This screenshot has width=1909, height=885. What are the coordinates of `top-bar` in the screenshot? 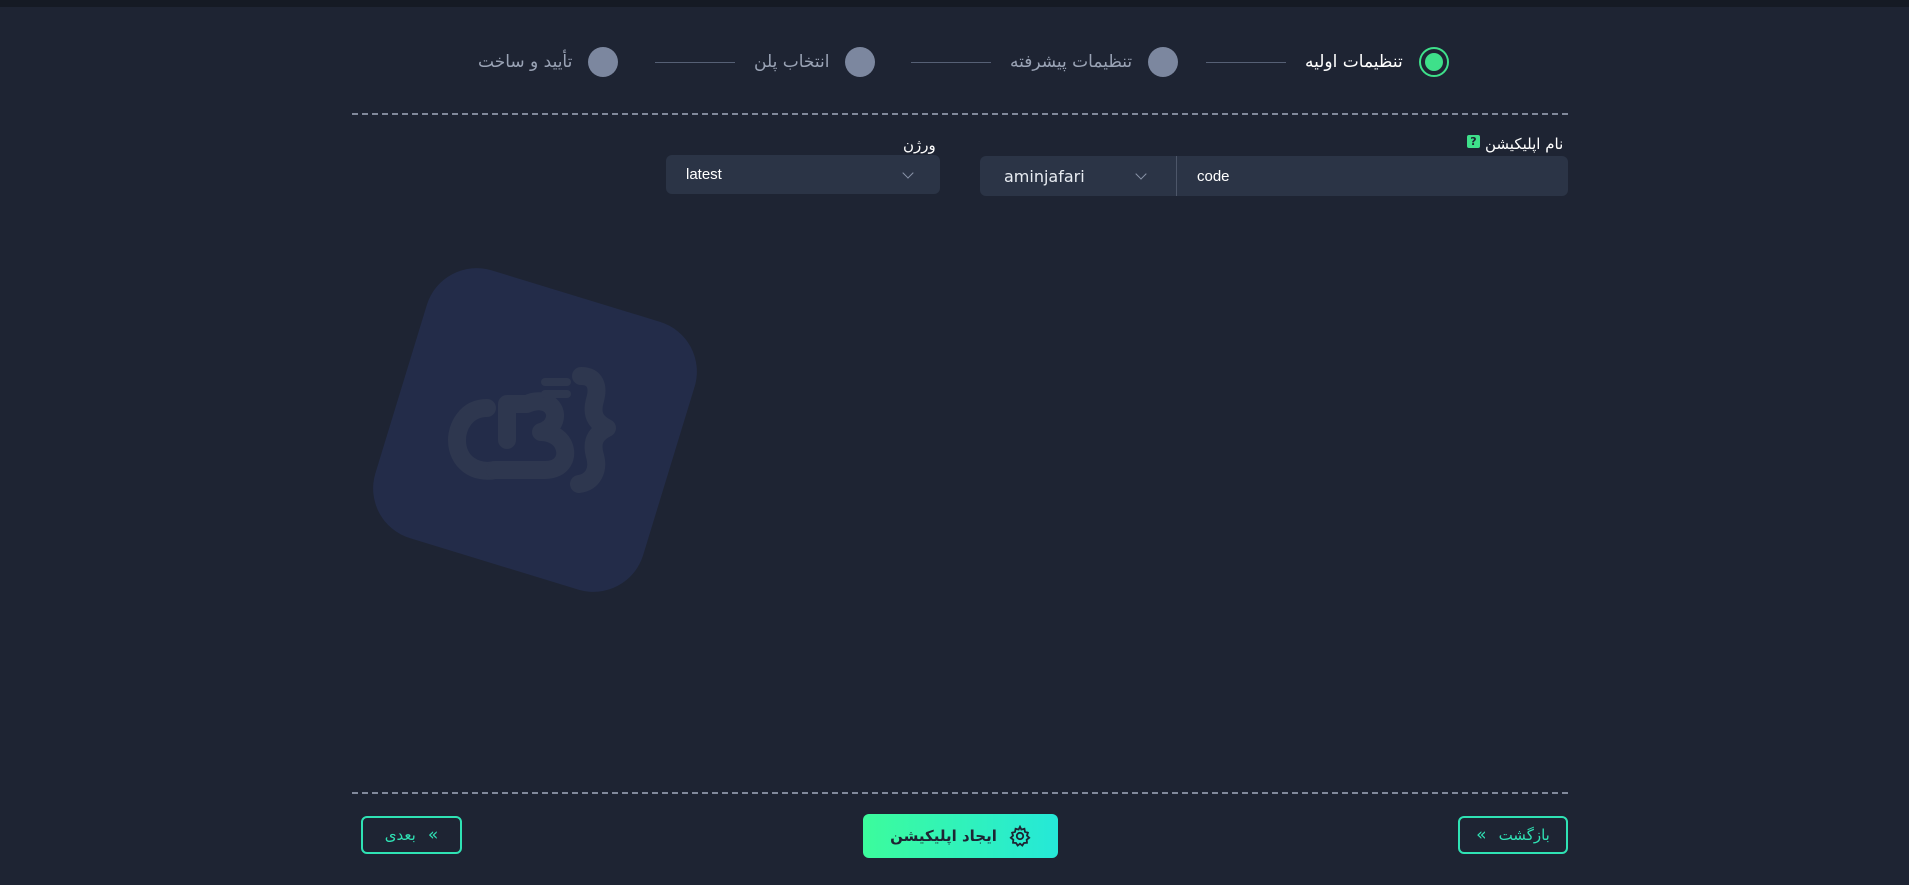 It's located at (954, 3).